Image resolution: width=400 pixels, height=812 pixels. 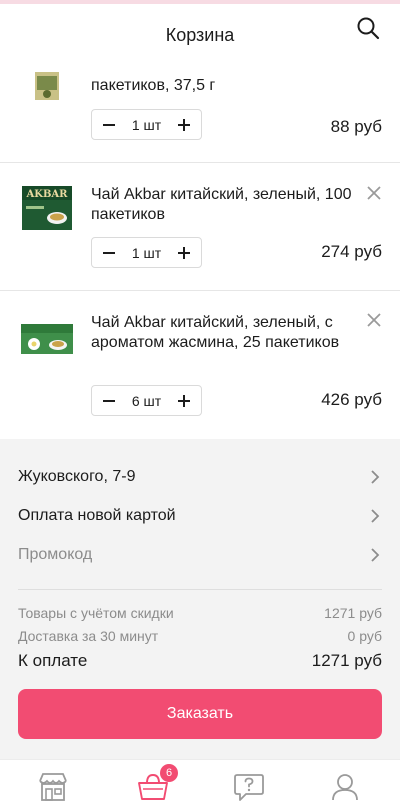 I want to click on quantity-stepper: 6 шт, so click(x=146, y=400).